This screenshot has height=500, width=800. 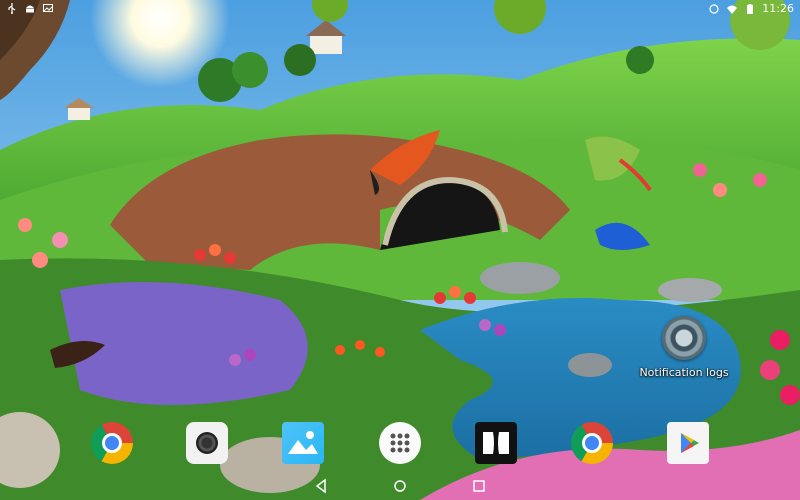 I want to click on gallery-glyph-icon, so click(x=303, y=442).